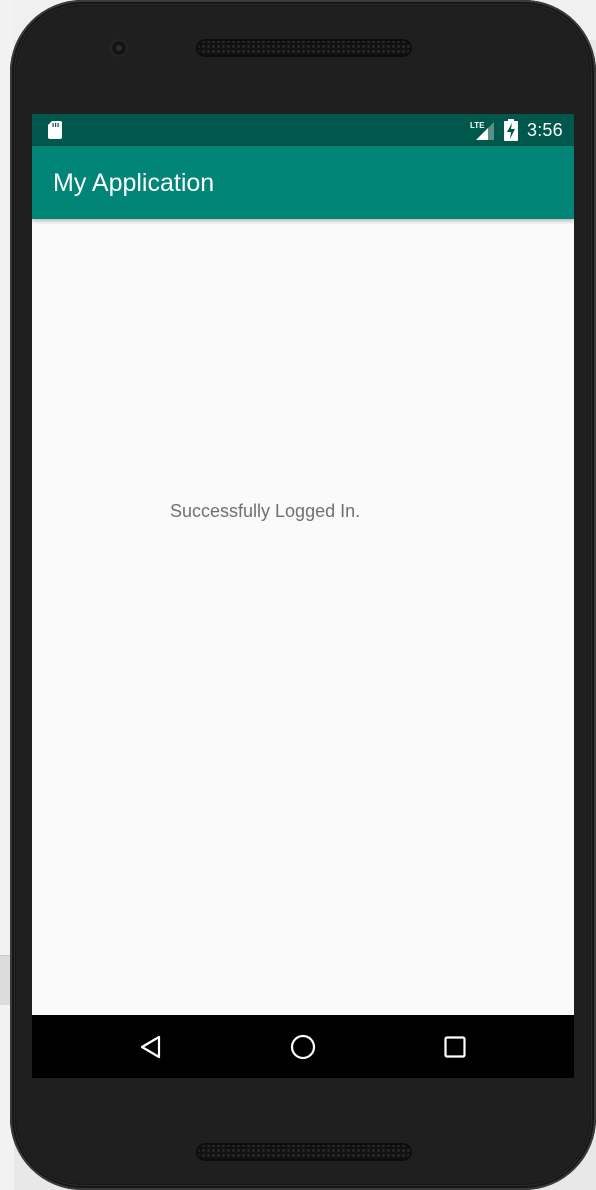 This screenshot has width=596, height=1190. I want to click on sd-card-icon, so click(55, 130).